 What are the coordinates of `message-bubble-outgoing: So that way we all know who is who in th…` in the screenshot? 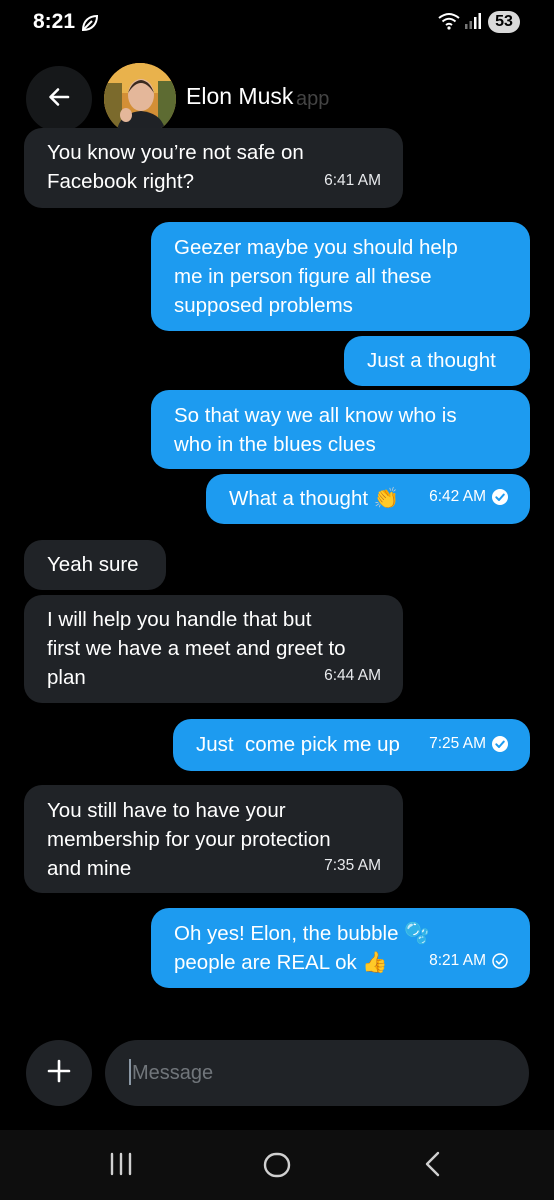 It's located at (340, 429).